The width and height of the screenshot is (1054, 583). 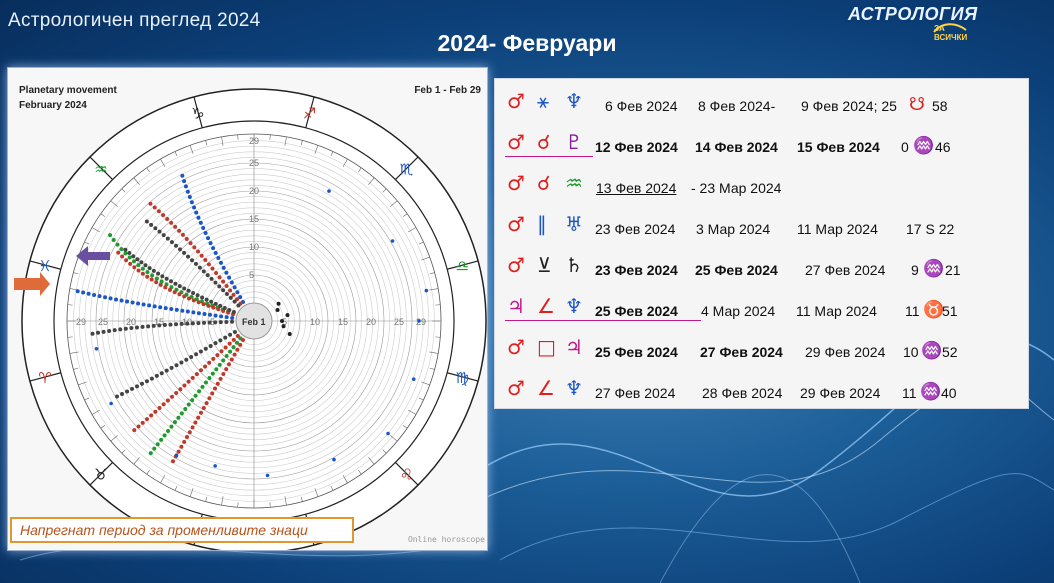 I want to click on caption-box: Напрегнат период за променливите знаци, so click(x=182, y=530).